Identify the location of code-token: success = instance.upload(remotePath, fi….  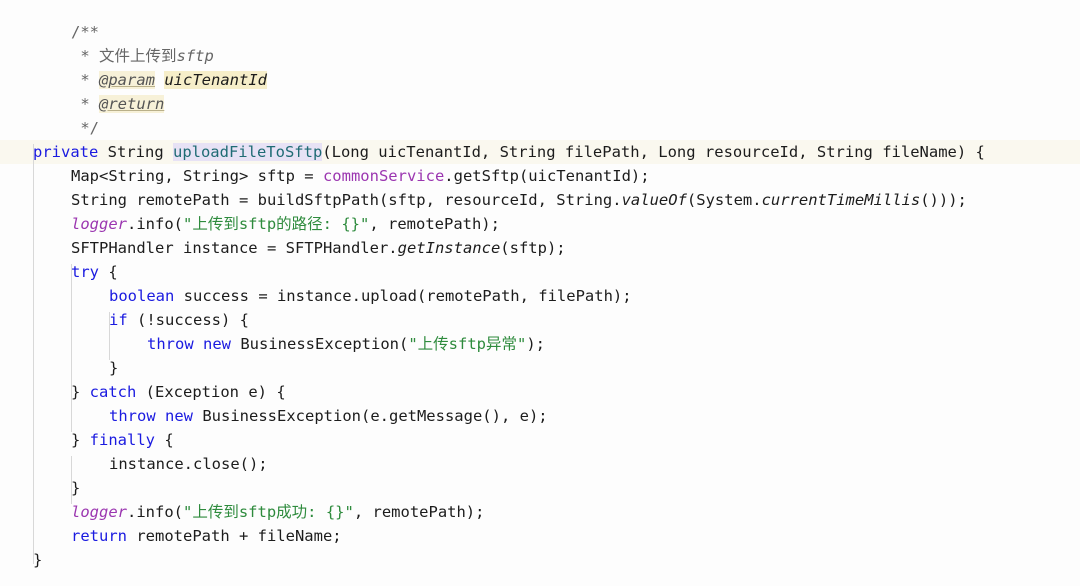
(403, 296).